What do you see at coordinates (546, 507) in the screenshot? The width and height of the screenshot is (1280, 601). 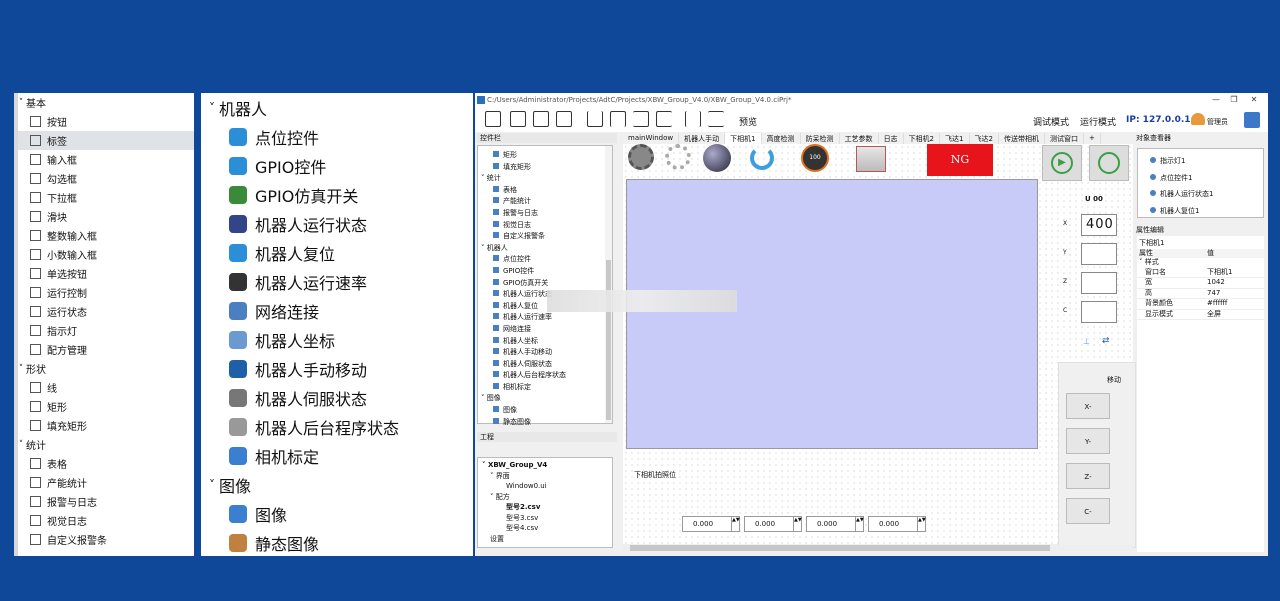 I see `project-tree-item: 型号2.csv` at bounding box center [546, 507].